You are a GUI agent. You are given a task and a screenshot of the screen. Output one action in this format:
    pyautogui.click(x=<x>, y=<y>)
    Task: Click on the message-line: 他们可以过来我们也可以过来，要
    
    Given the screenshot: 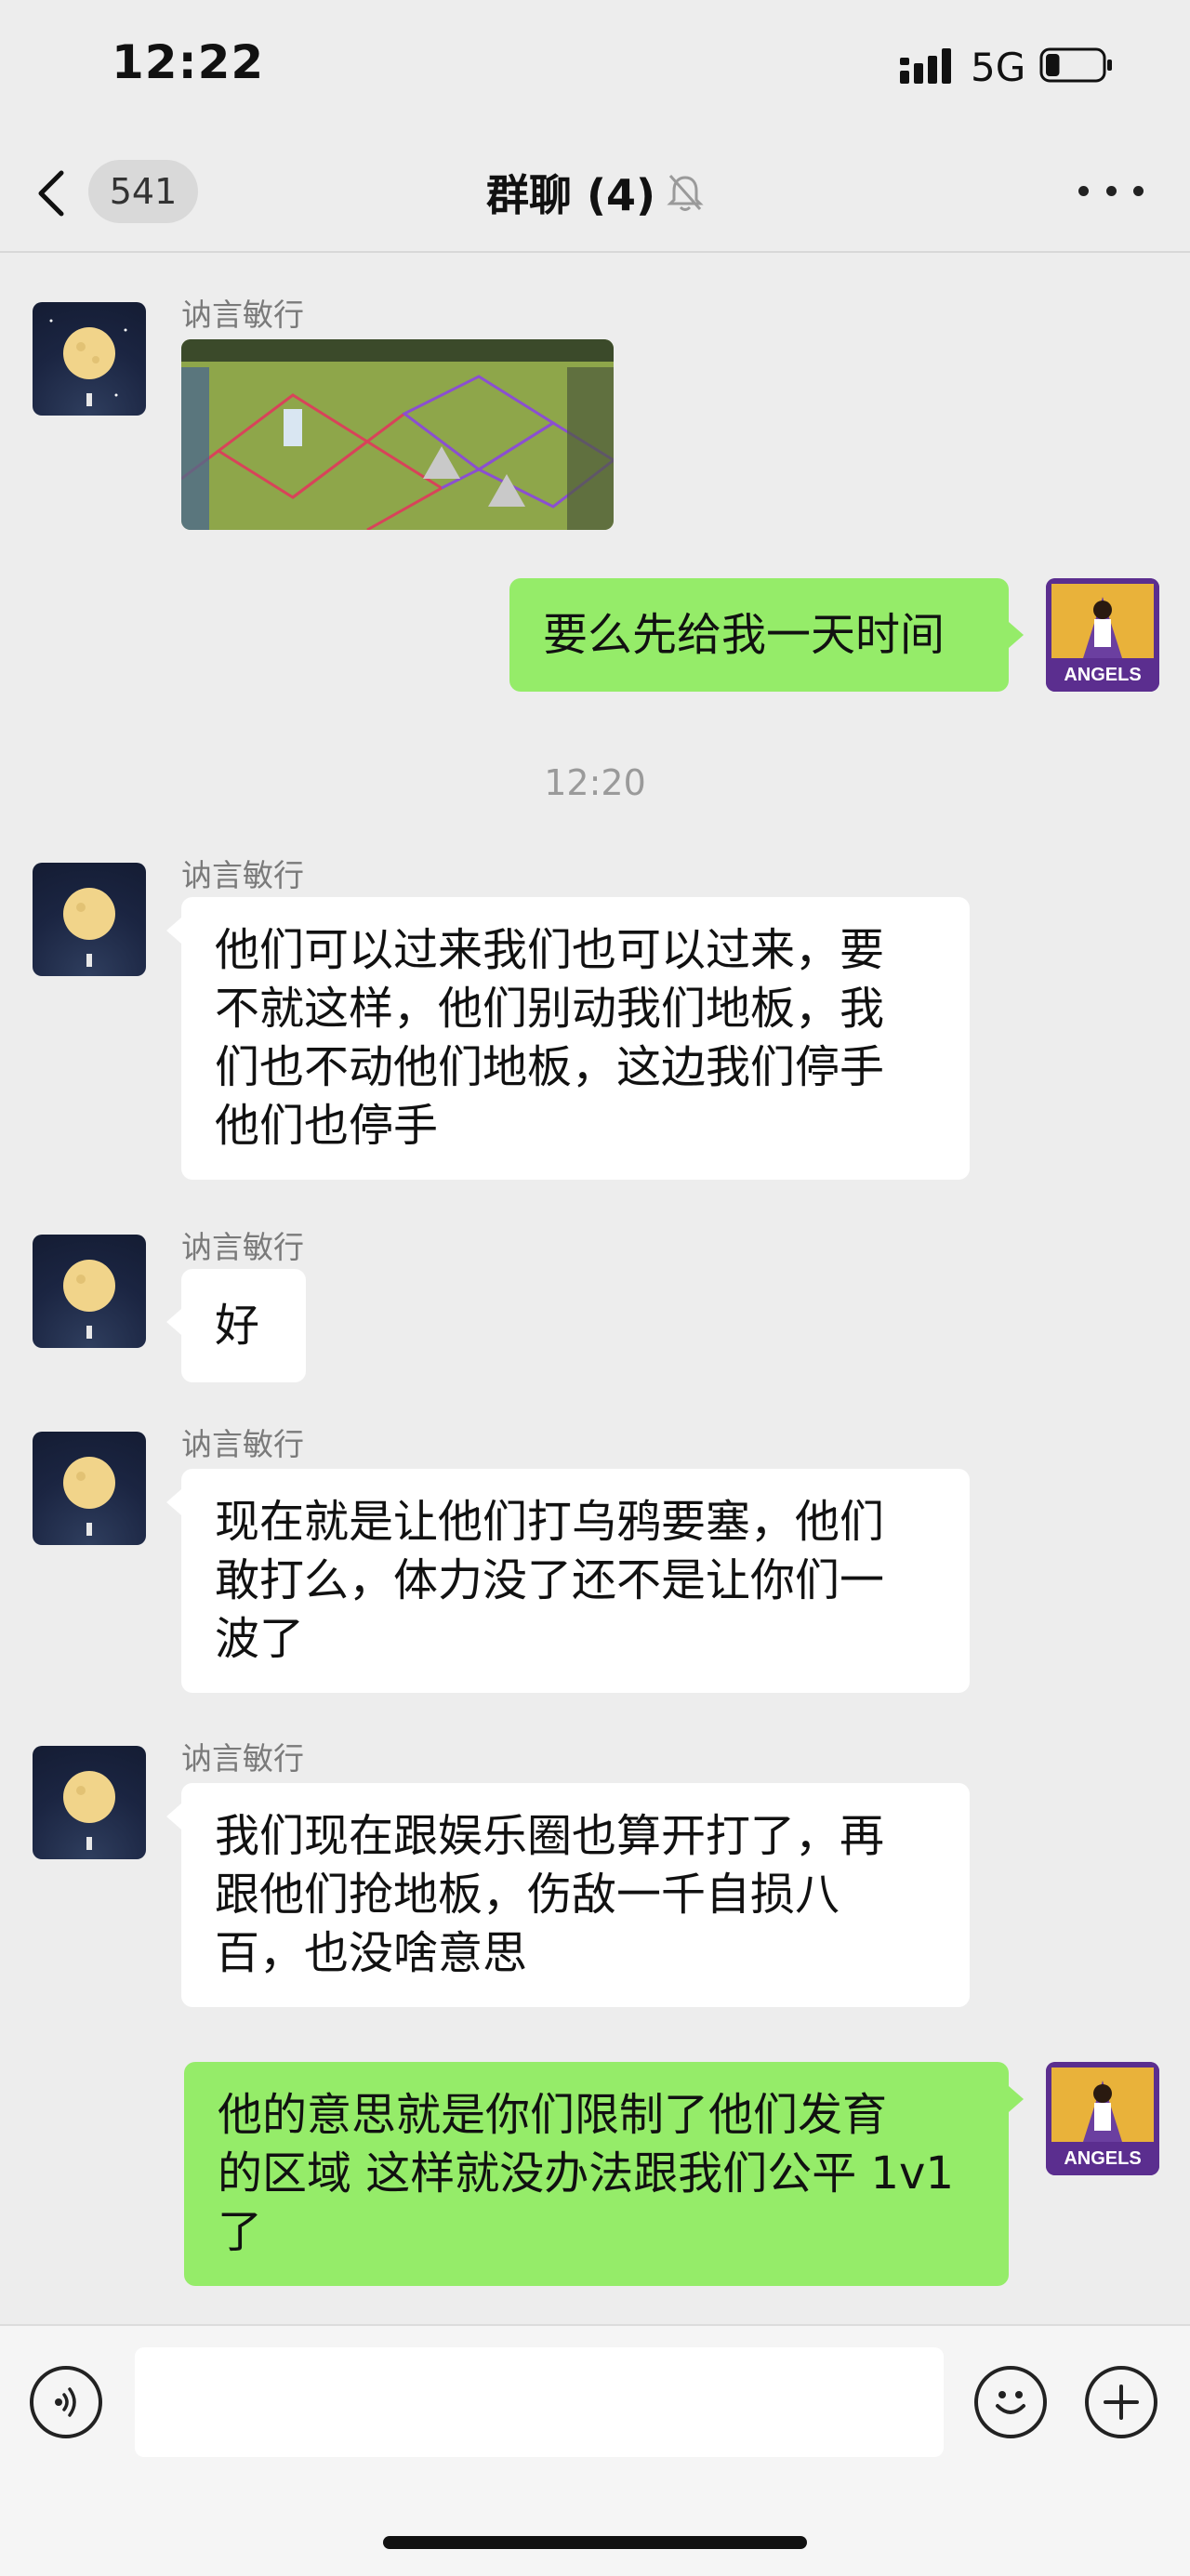 What is the action you would take?
    pyautogui.click(x=550, y=950)
    